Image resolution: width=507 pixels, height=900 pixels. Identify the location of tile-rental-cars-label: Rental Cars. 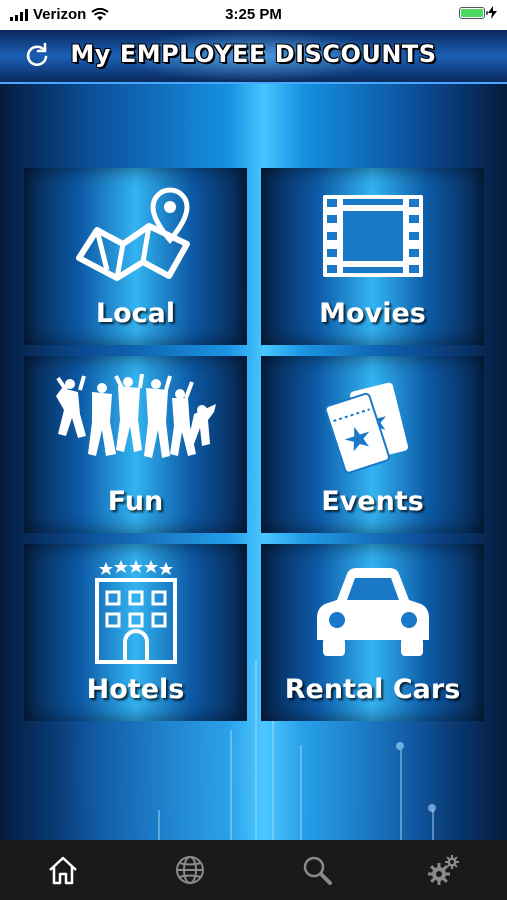
(372, 689).